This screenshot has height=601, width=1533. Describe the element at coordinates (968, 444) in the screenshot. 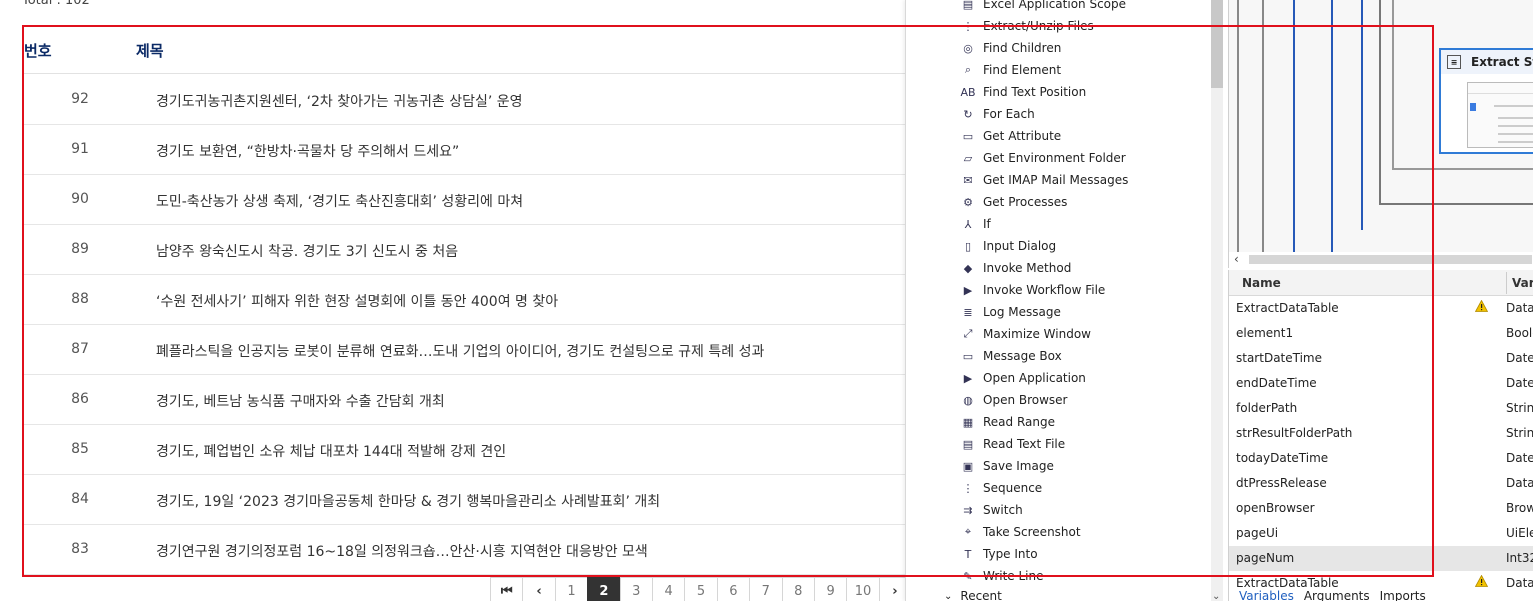

I see `text-file-icon: ▤` at that location.